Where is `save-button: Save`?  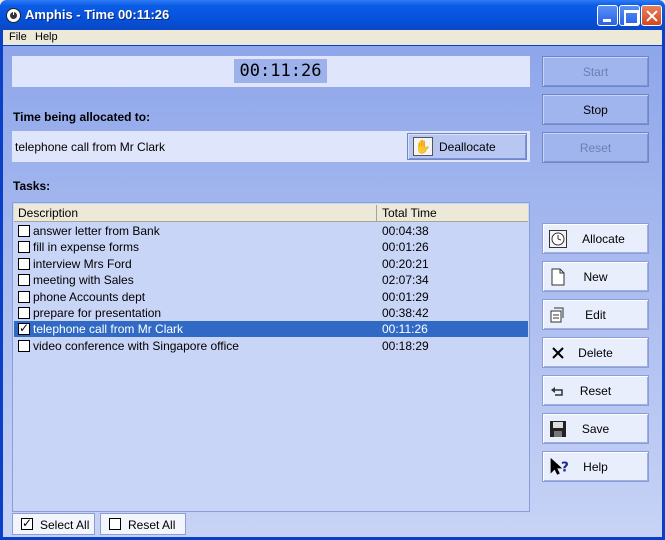 save-button: Save is located at coordinates (595, 428).